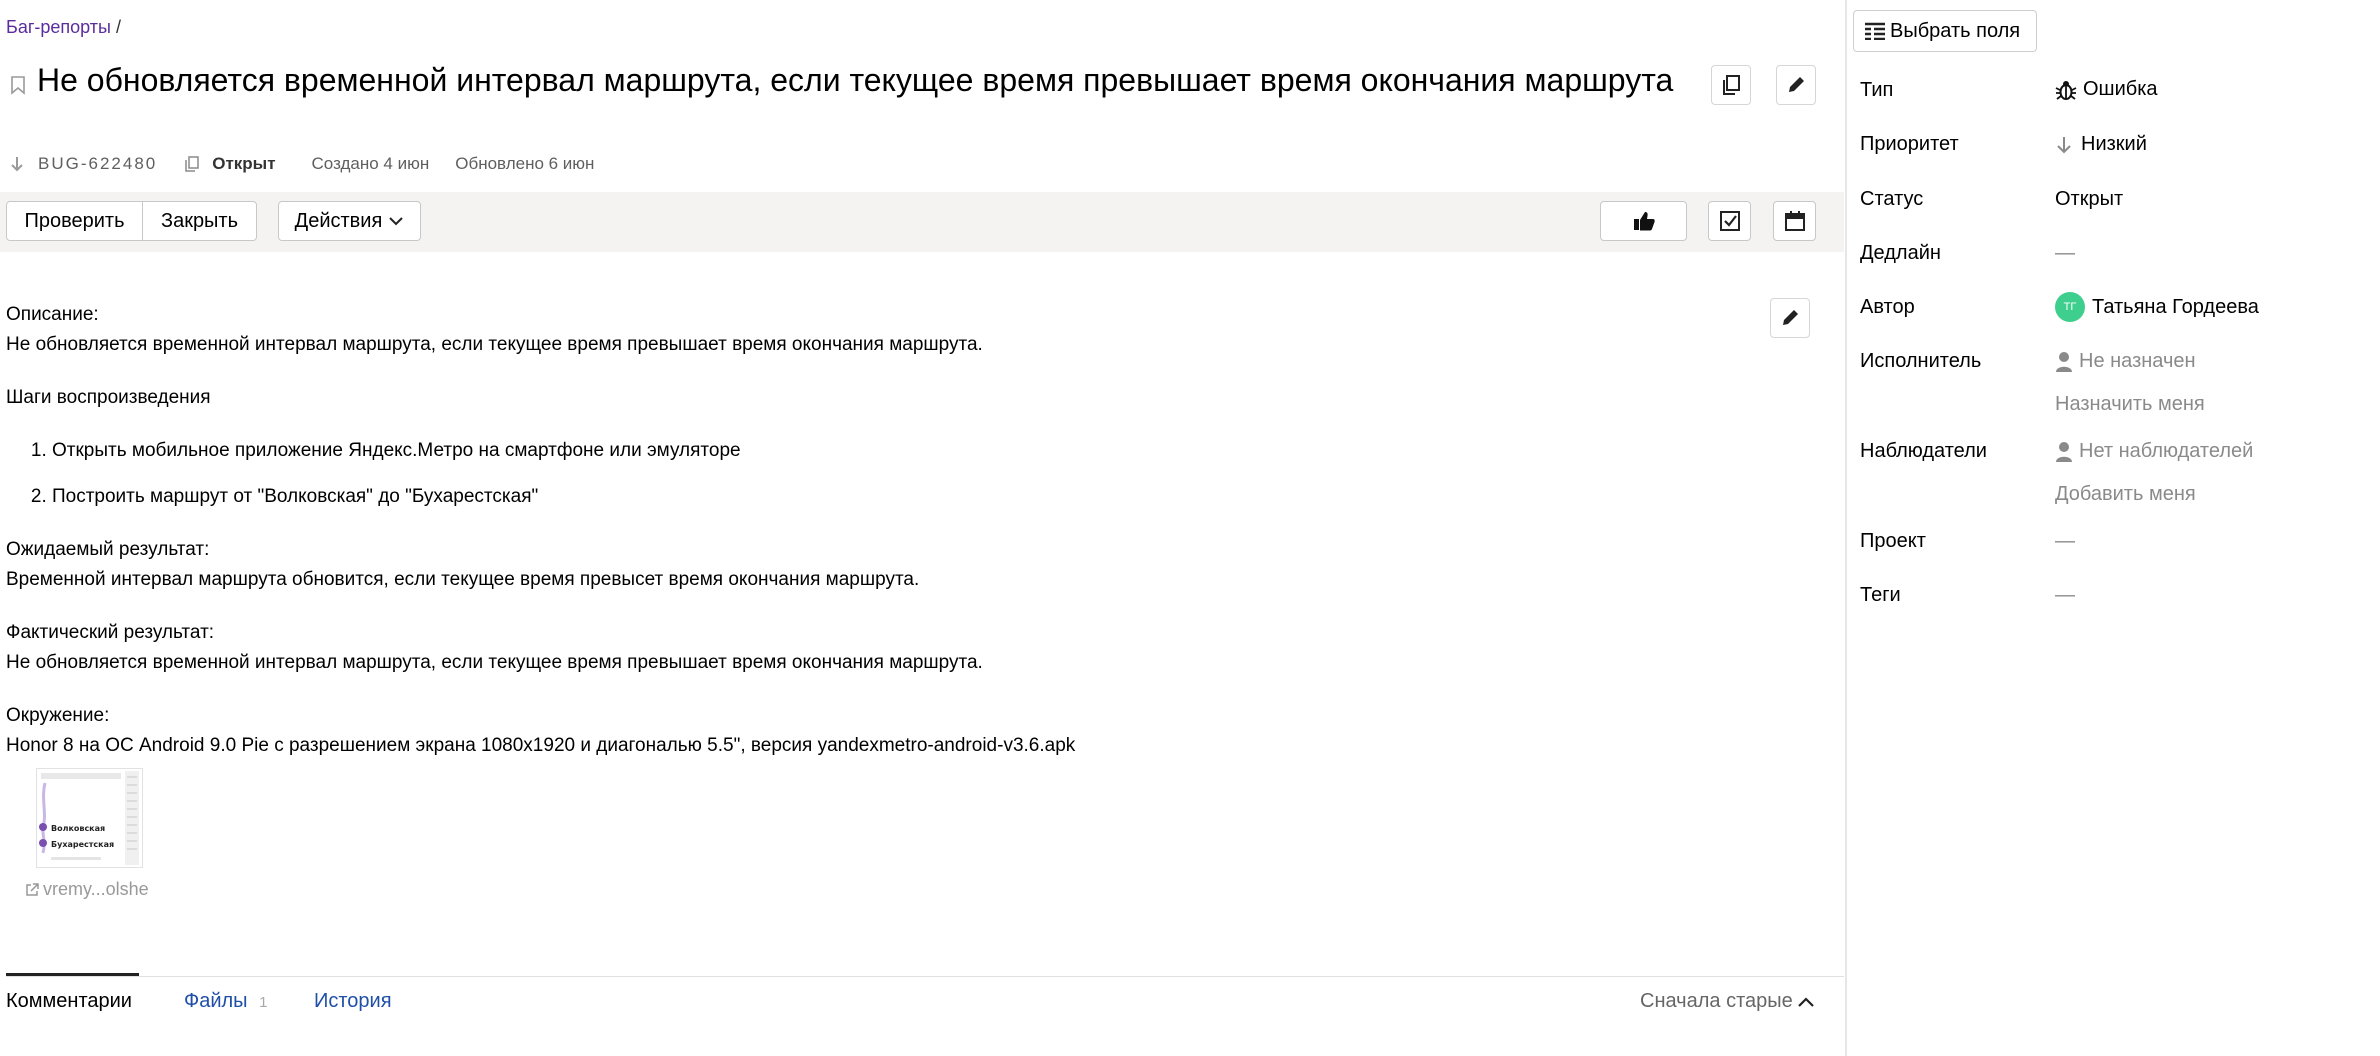 Image resolution: width=2380 pixels, height=1056 pixels. I want to click on thumb-station-1: Волковская, so click(78, 828).